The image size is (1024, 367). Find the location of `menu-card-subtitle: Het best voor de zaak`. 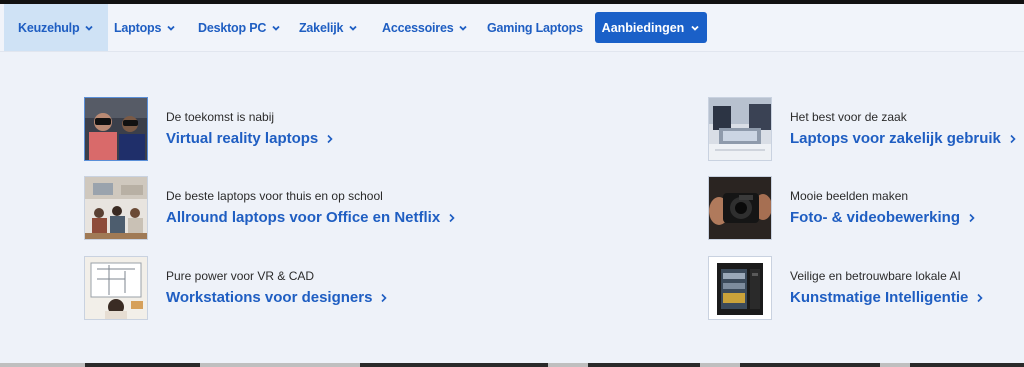

menu-card-subtitle: Het best voor de zaak is located at coordinates (848, 117).